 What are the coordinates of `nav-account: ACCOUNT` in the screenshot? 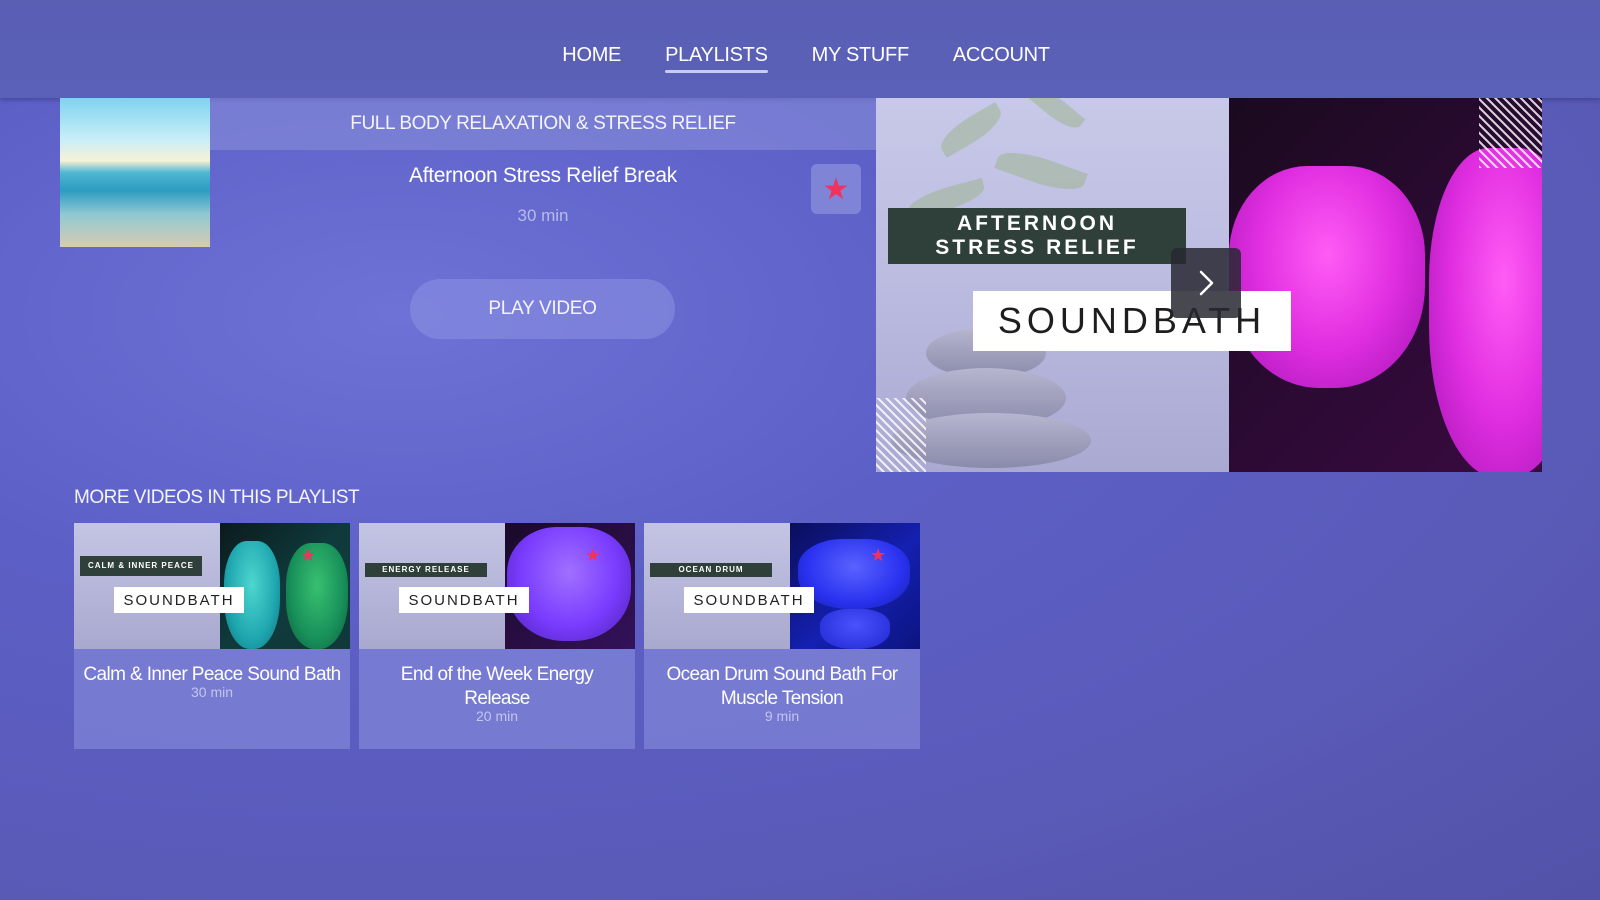 It's located at (1001, 57).